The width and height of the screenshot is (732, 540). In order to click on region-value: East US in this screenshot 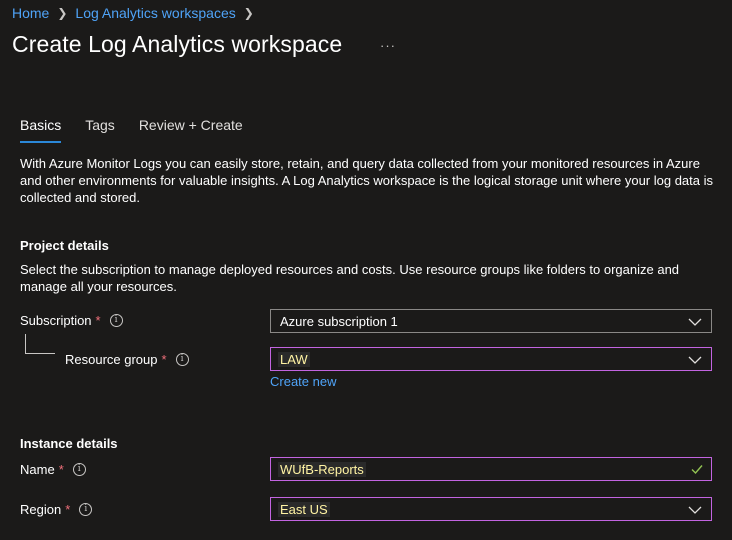, I will do `click(304, 509)`.